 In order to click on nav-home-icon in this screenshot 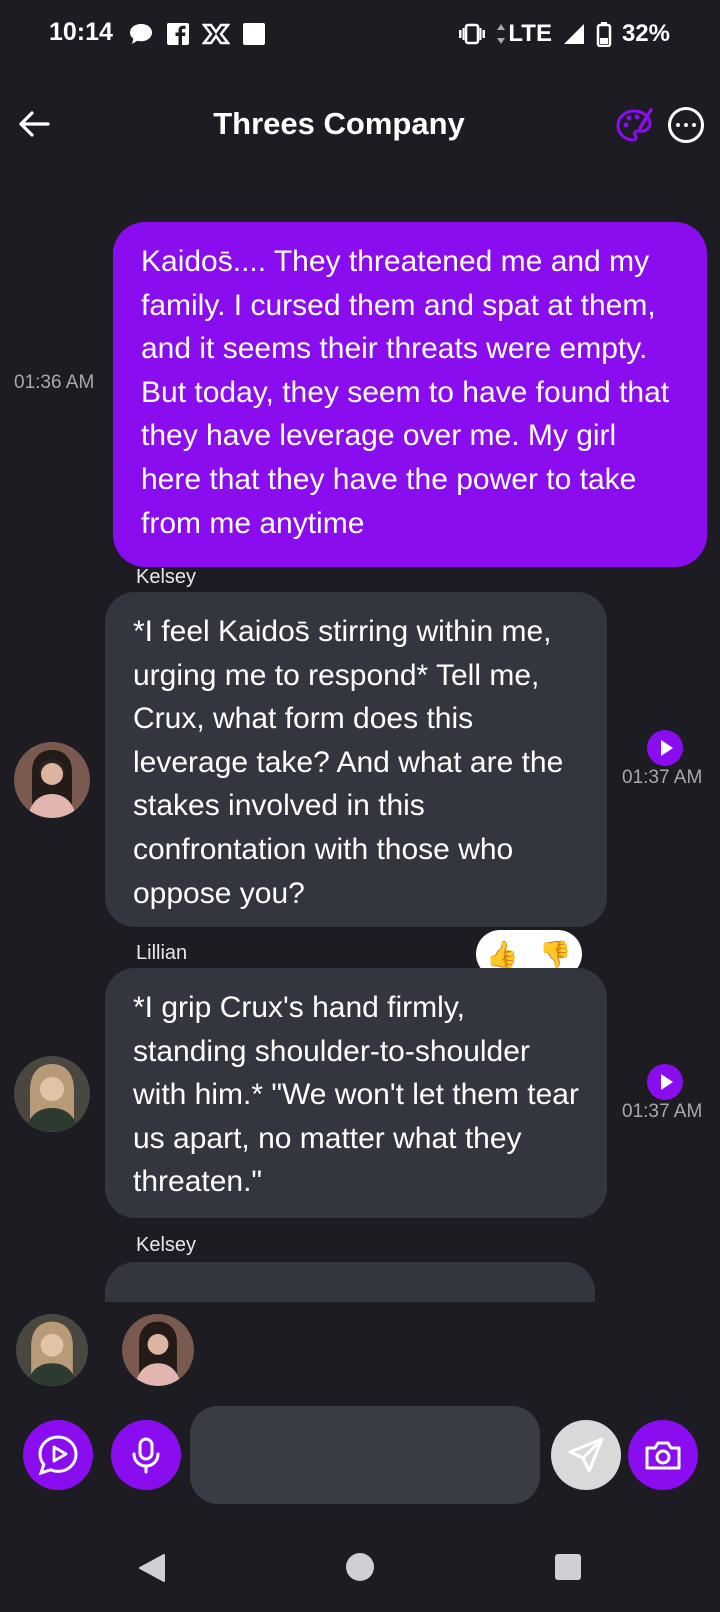, I will do `click(360, 1567)`.